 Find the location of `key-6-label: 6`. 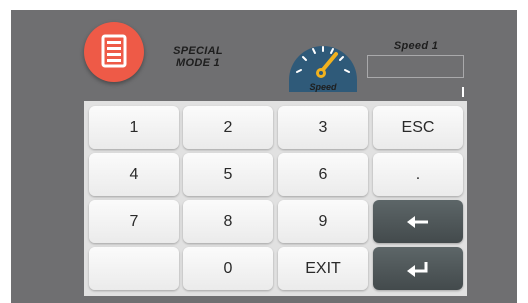

key-6-label: 6 is located at coordinates (323, 174).